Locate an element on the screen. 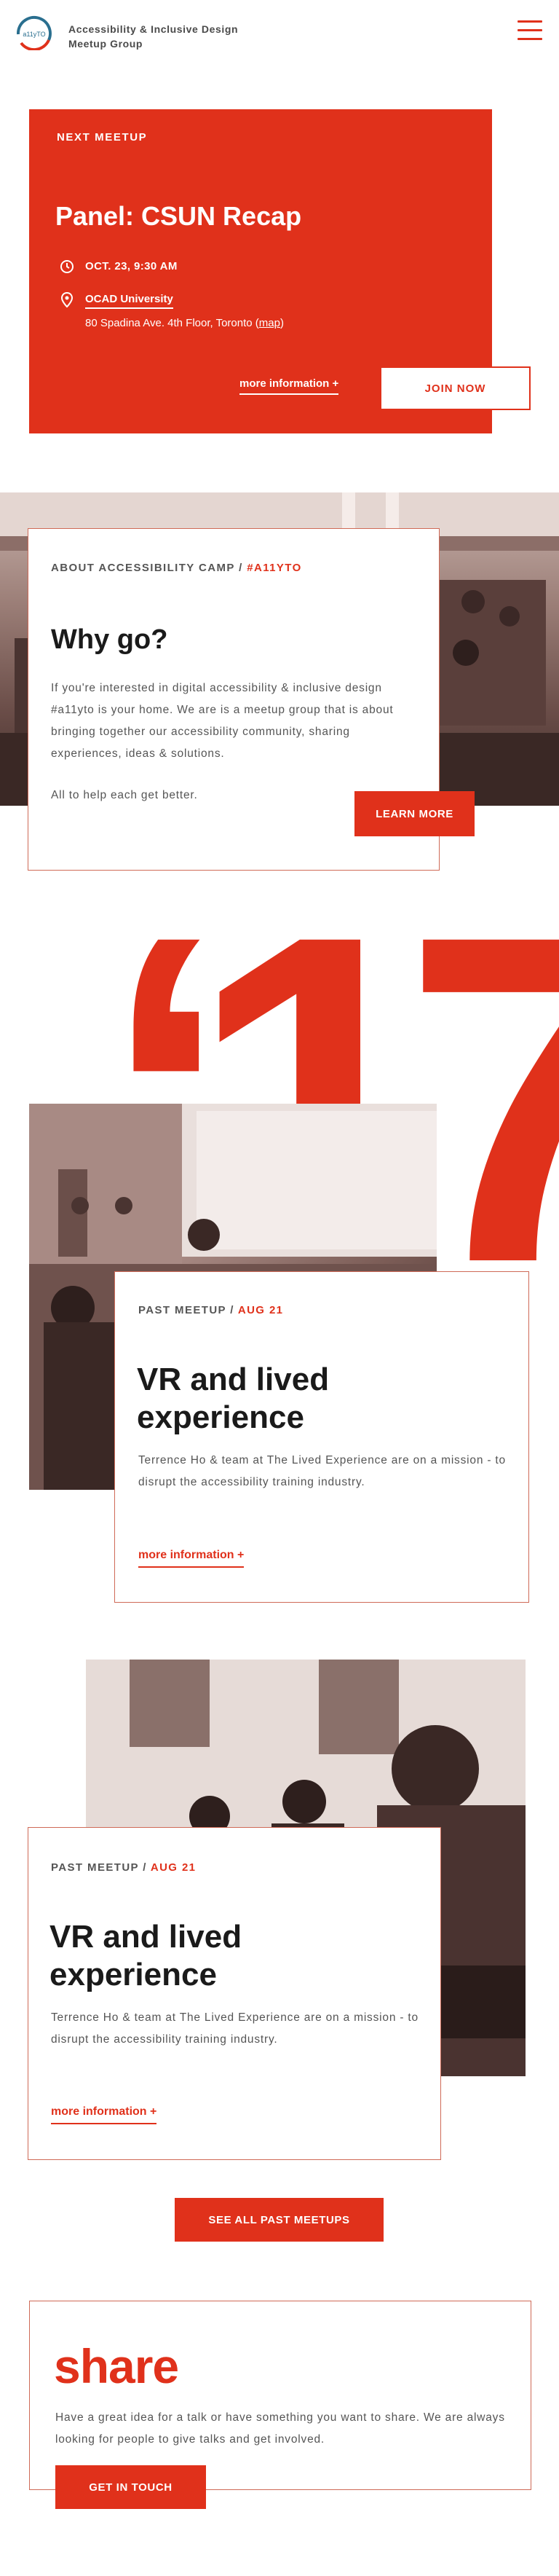 Image resolution: width=559 pixels, height=2576 pixels. site-logo: a11yTO is located at coordinates (34, 33).